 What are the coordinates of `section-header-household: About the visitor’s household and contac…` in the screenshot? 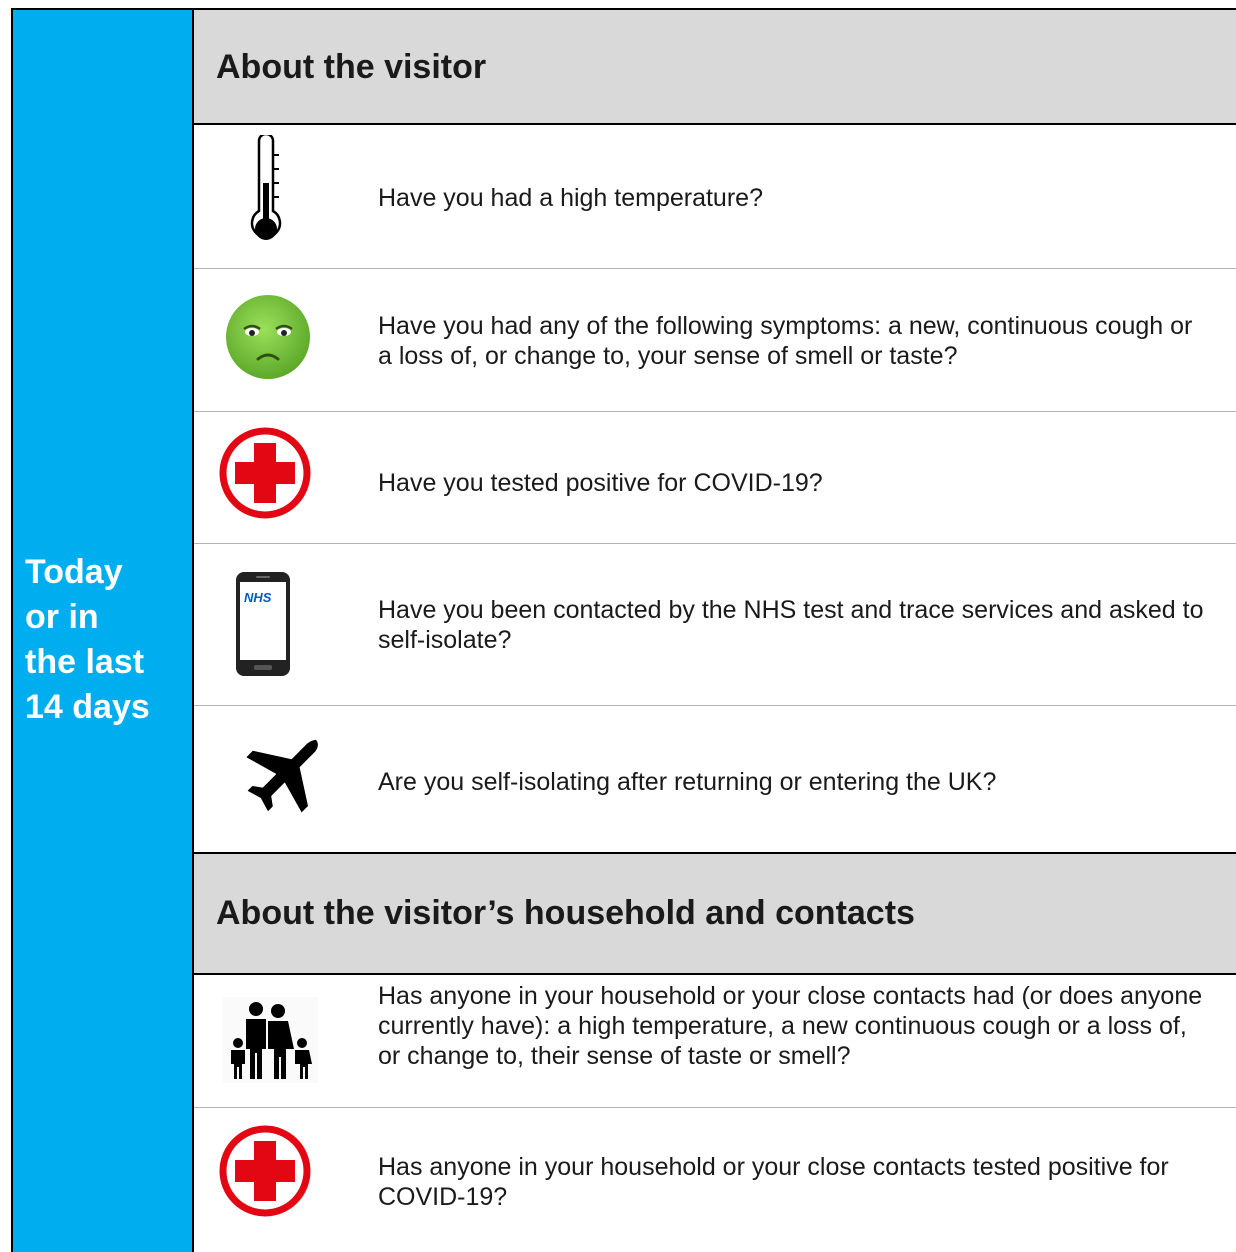 It's located at (715, 913).